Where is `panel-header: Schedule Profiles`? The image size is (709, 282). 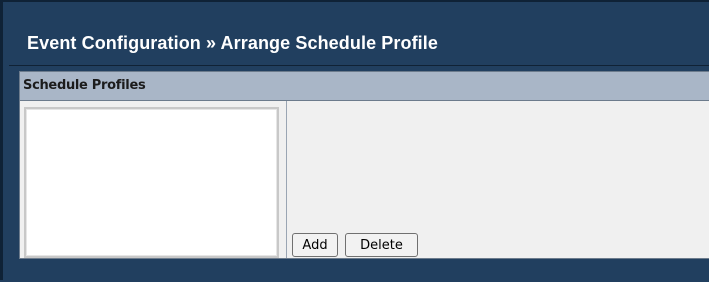
panel-header: Schedule Profiles is located at coordinates (364, 86).